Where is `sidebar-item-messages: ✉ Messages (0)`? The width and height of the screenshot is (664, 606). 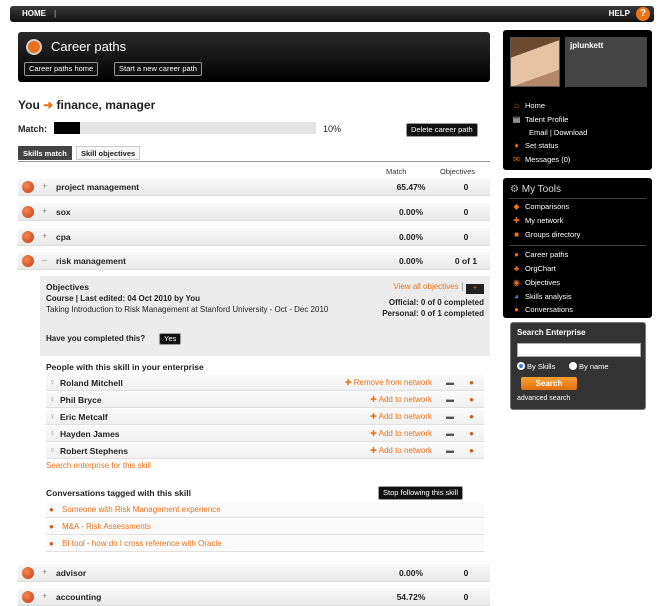 sidebar-item-messages: ✉ Messages (0) is located at coordinates (541, 159).